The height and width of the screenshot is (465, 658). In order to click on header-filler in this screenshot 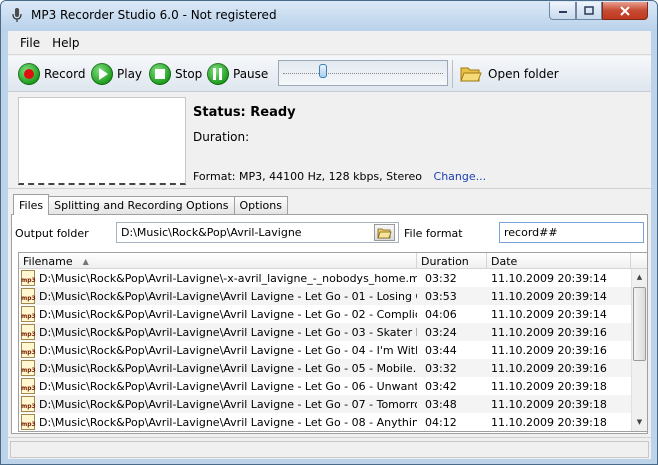, I will do `click(639, 261)`.